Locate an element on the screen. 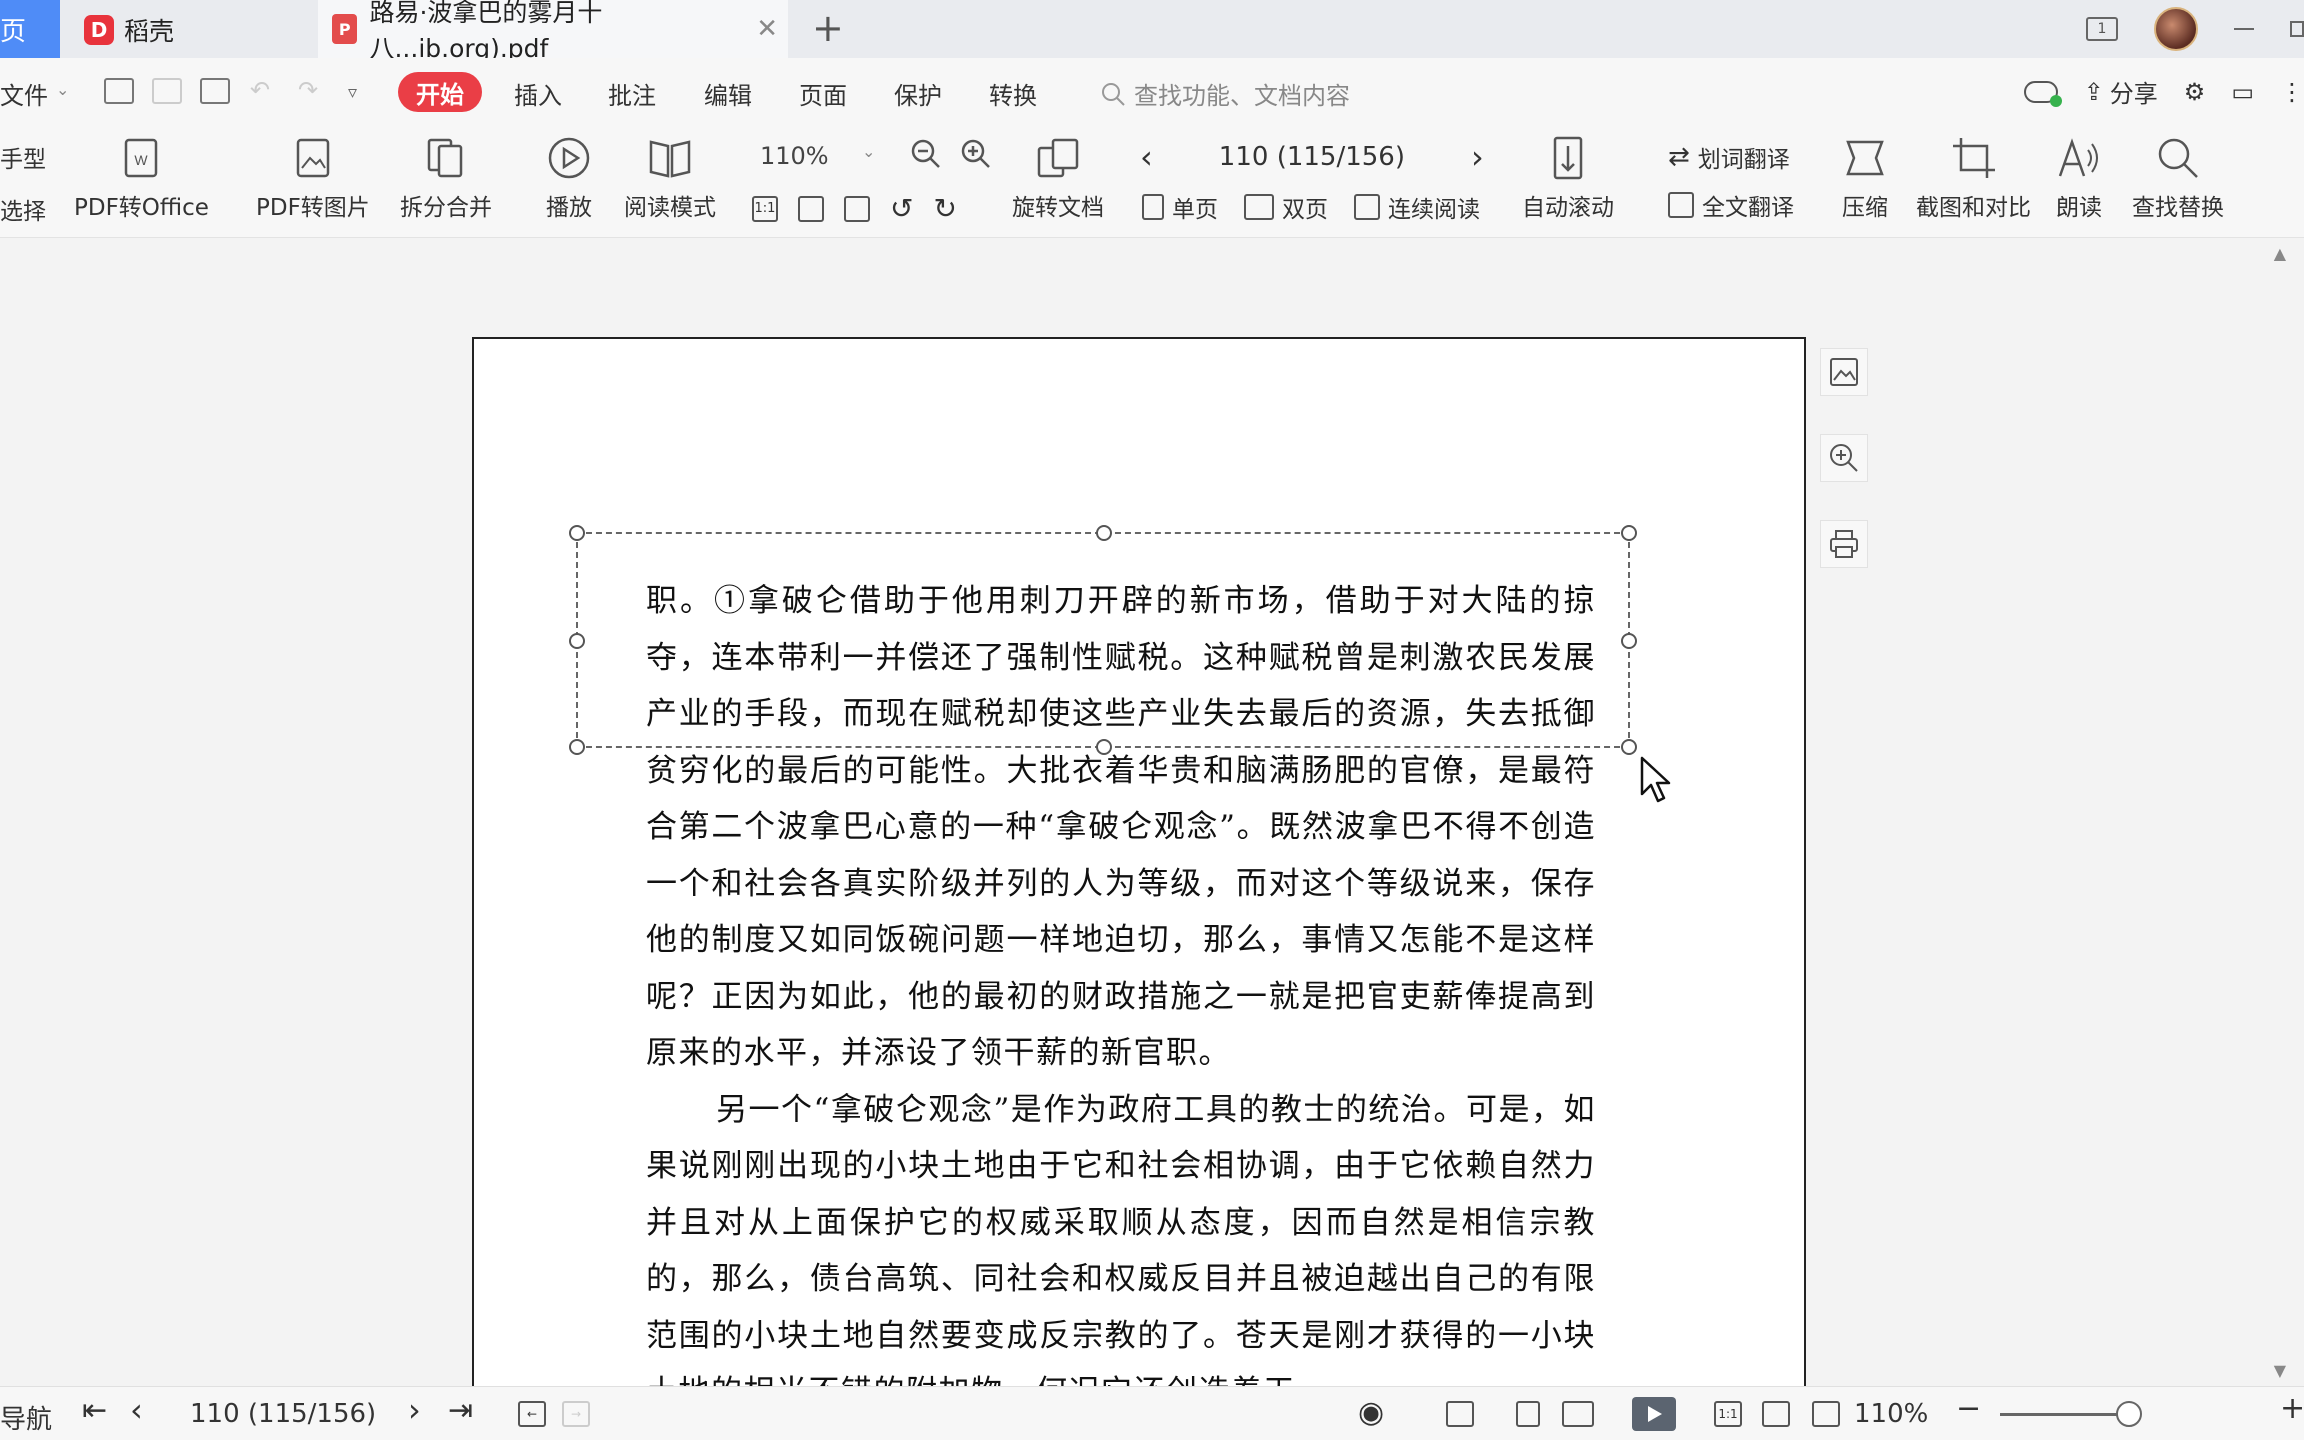  tab-home-label: 页 is located at coordinates (13, 31).